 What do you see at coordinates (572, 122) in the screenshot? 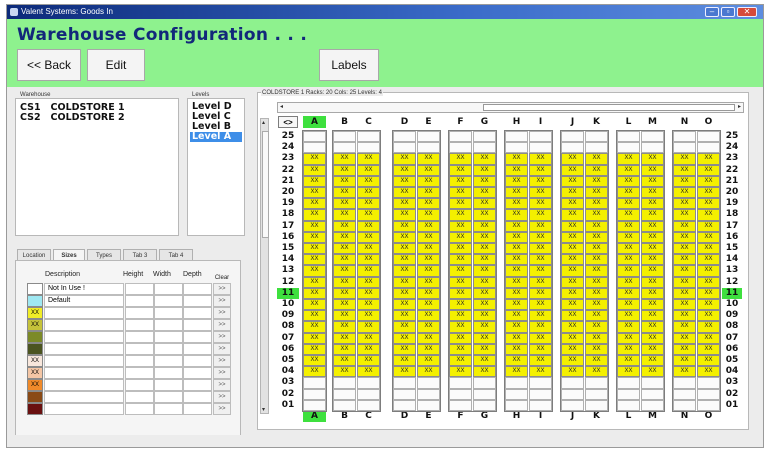
I see `grid-column-header: J` at bounding box center [572, 122].